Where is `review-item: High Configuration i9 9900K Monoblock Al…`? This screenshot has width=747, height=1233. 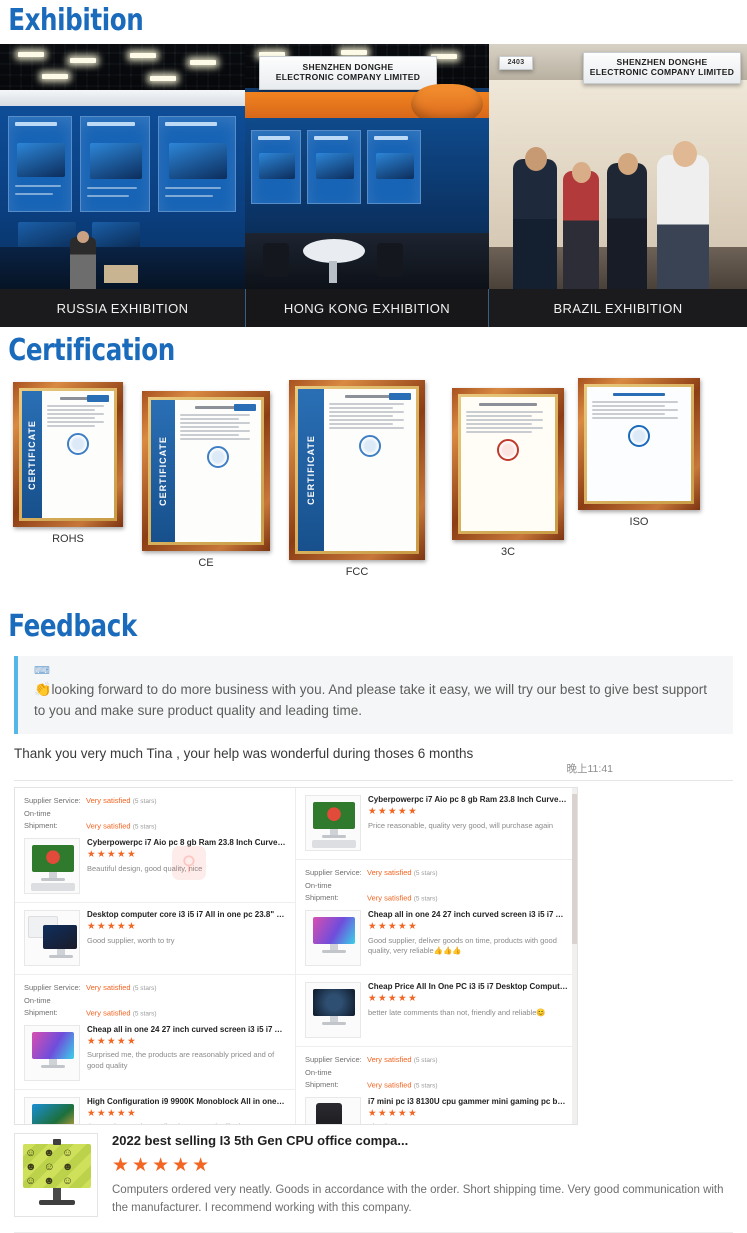 review-item: High Configuration i9 9900K Monoblock Al… is located at coordinates (155, 1107).